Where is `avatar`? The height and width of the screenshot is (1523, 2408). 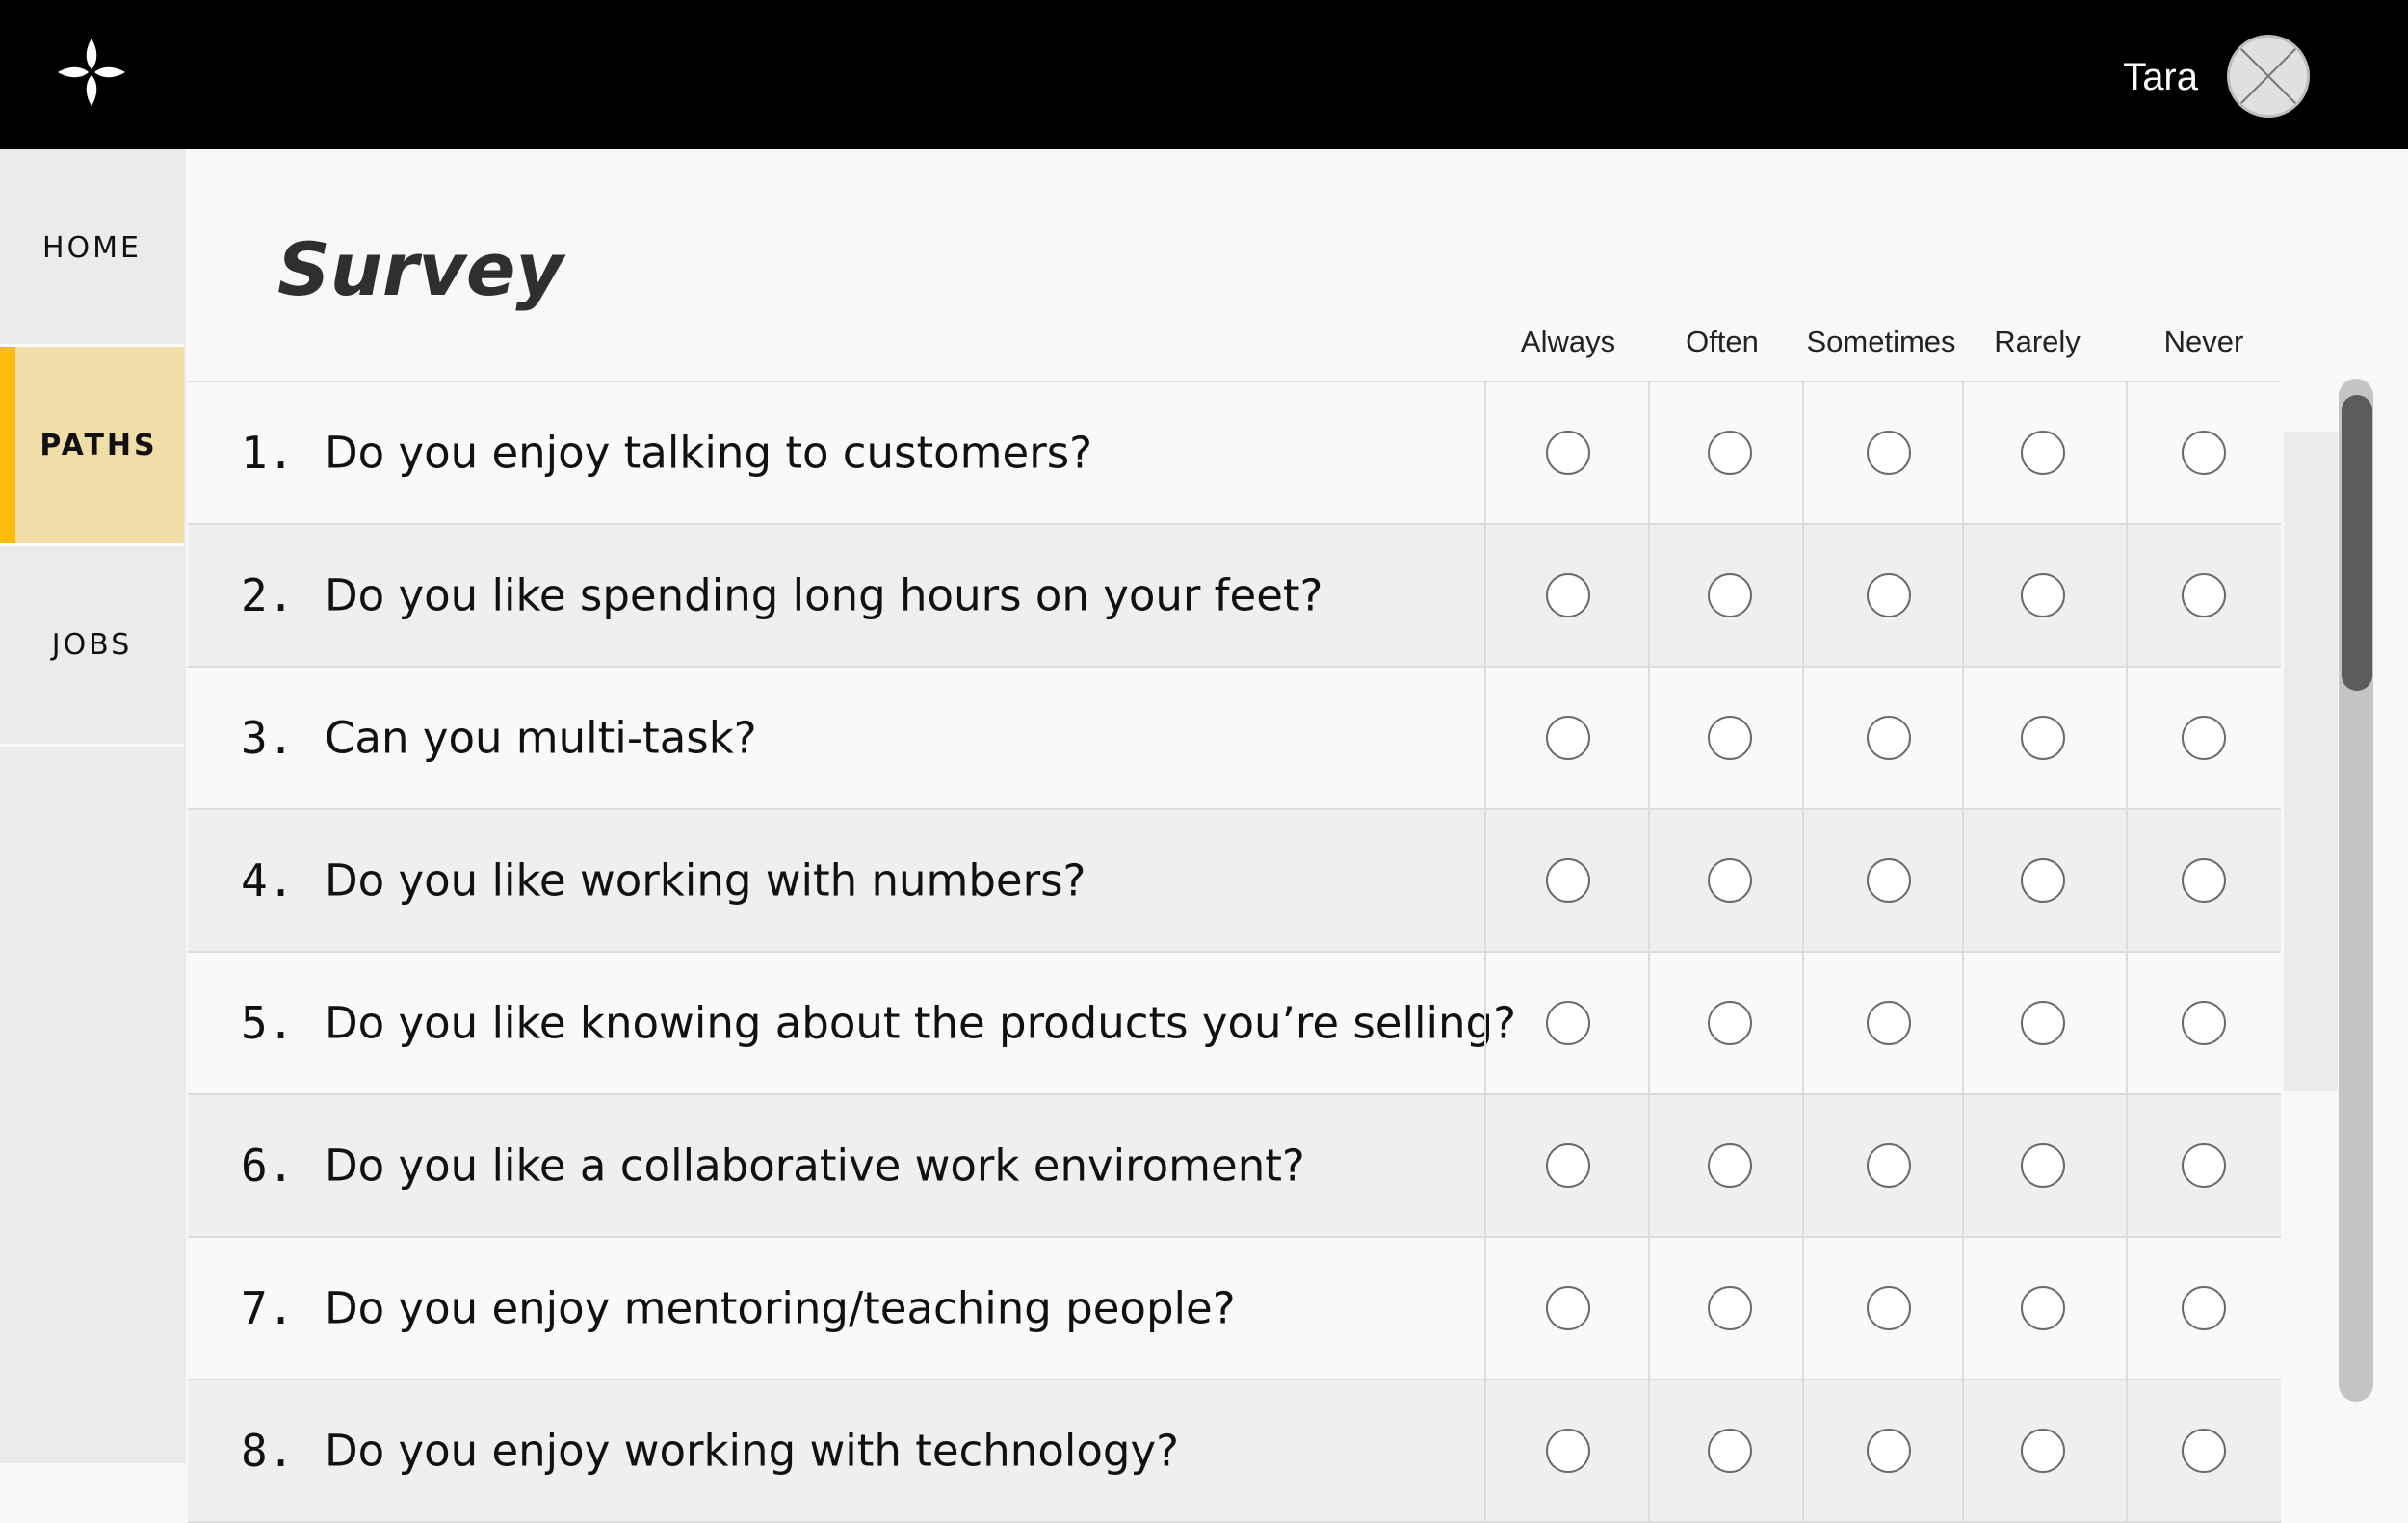 avatar is located at coordinates (2268, 76).